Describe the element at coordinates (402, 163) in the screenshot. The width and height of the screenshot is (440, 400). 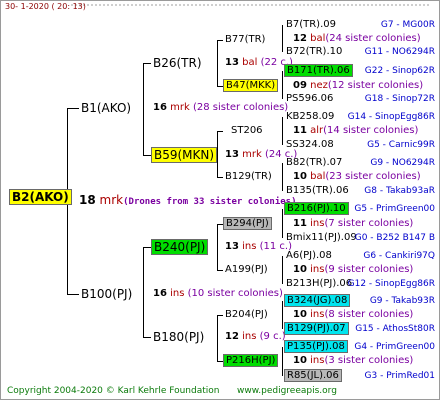
I see `ref-g9: G9 - NO6294R` at that location.